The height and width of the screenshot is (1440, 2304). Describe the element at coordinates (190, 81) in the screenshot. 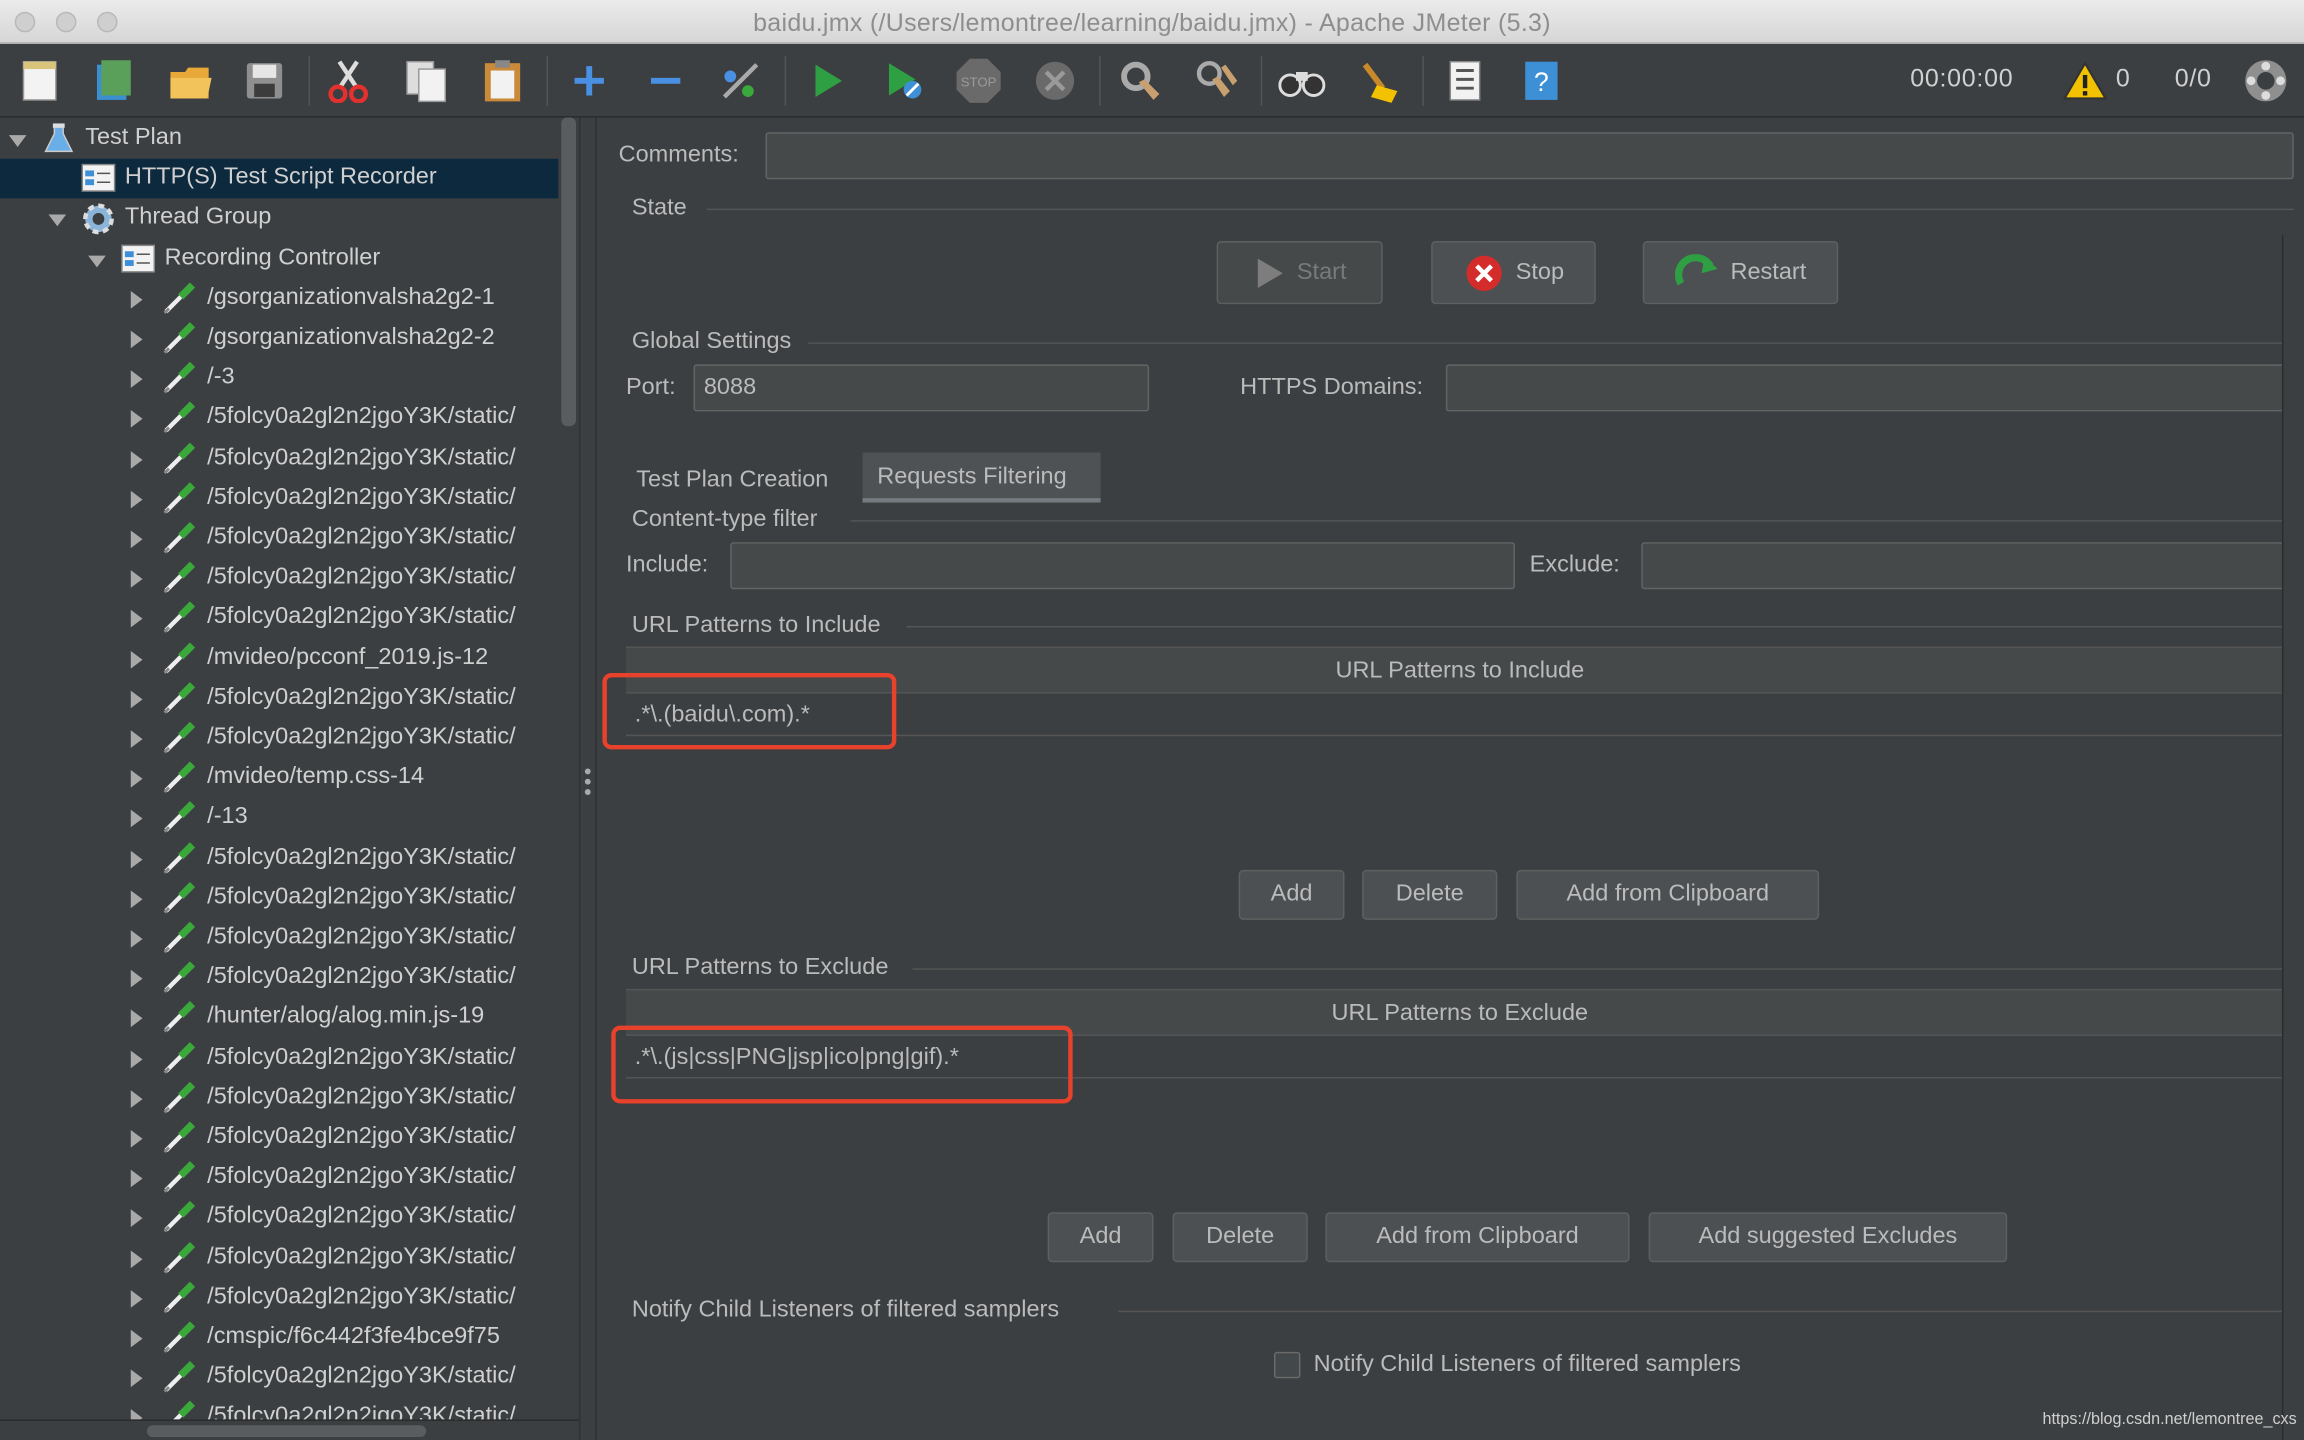

I see `open-icon` at that location.